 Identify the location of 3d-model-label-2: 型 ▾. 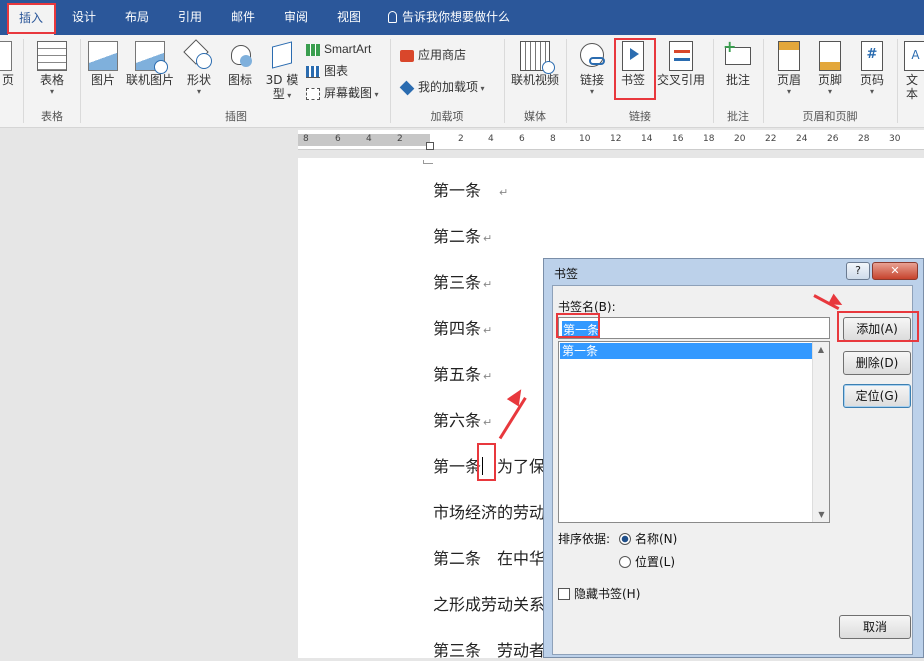
(282, 94).